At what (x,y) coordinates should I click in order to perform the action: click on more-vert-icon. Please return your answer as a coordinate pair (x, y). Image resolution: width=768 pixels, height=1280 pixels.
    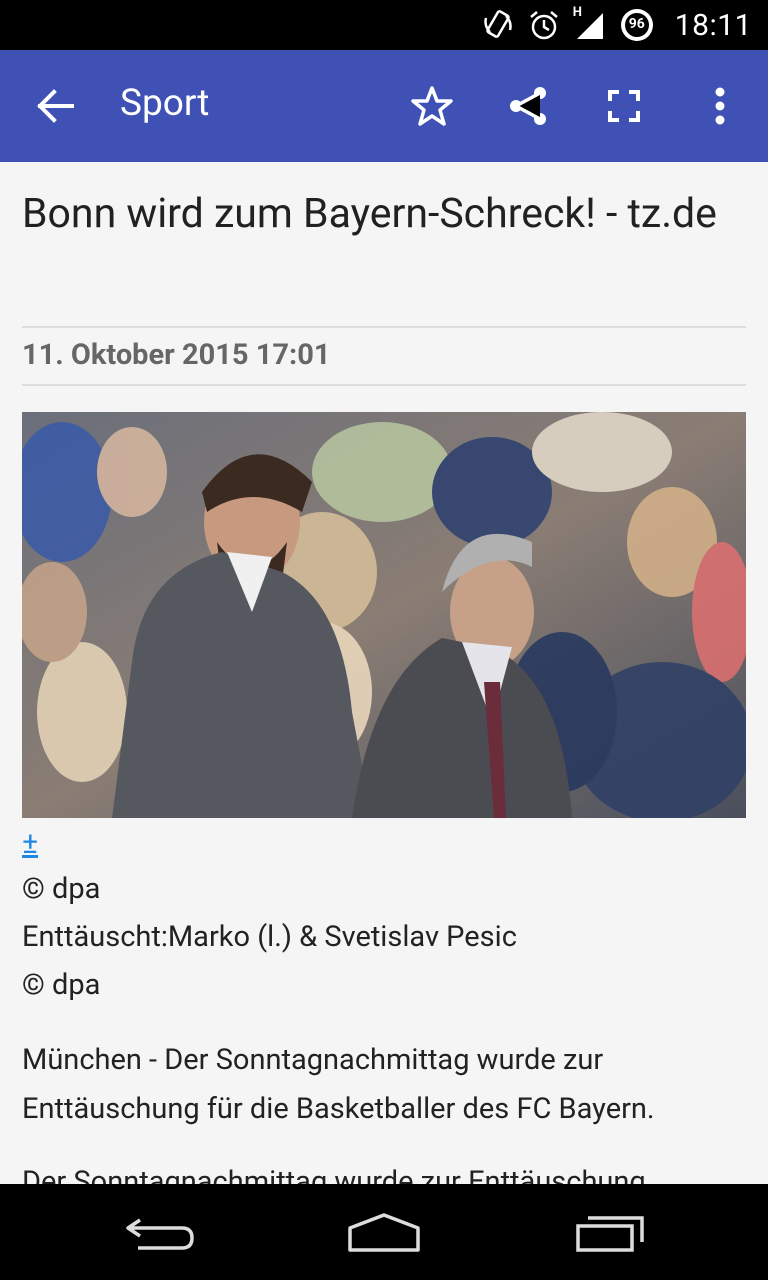
    Looking at the image, I should click on (720, 106).